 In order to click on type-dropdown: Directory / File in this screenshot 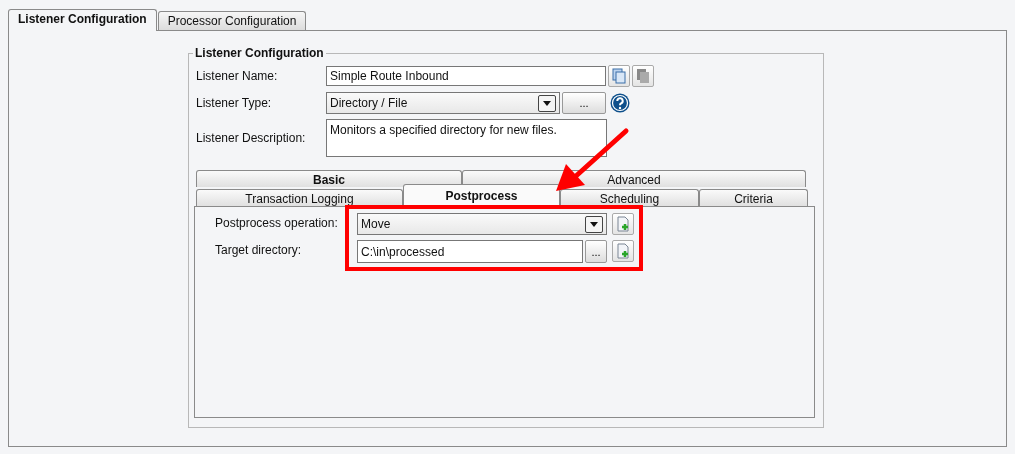, I will do `click(443, 103)`.